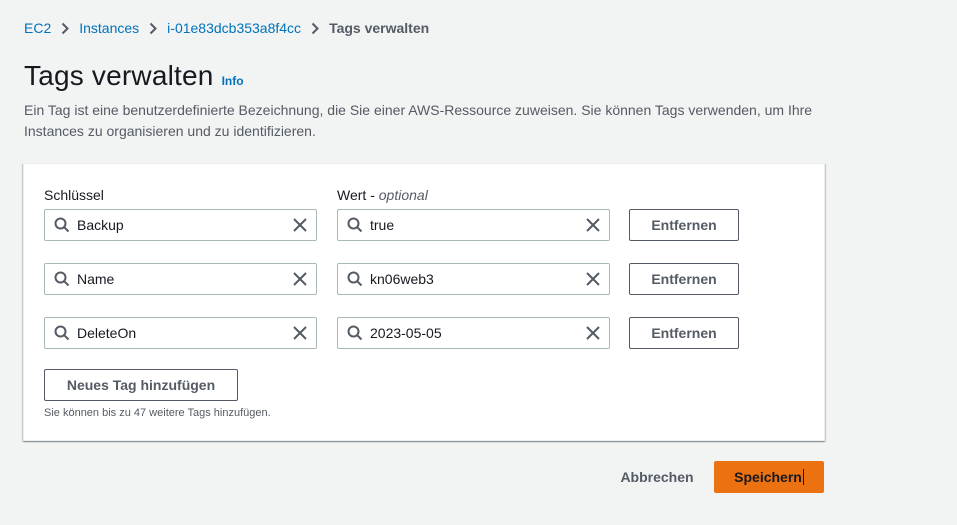 This screenshot has height=525, width=957. What do you see at coordinates (141, 385) in the screenshot?
I see `add-tag-button: Neues Tag hinzufügen` at bounding box center [141, 385].